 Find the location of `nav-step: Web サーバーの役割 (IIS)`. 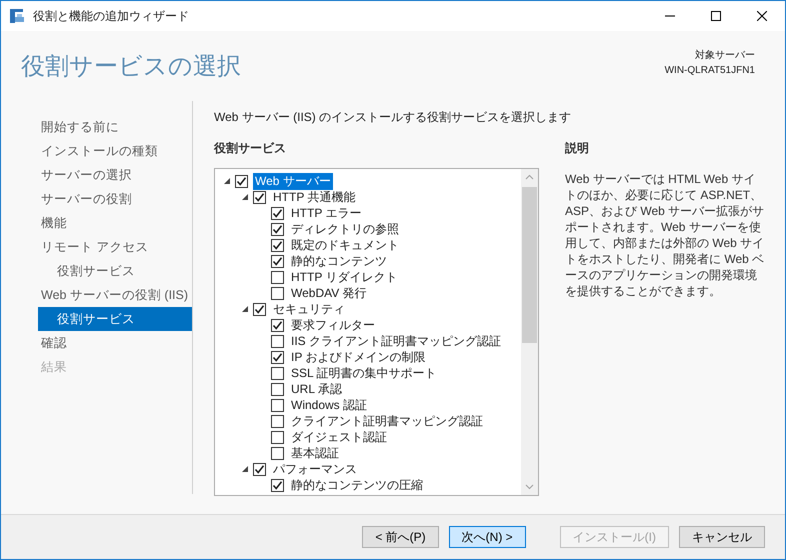

nav-step: Web サーバーの役割 (IIS) is located at coordinates (115, 295).